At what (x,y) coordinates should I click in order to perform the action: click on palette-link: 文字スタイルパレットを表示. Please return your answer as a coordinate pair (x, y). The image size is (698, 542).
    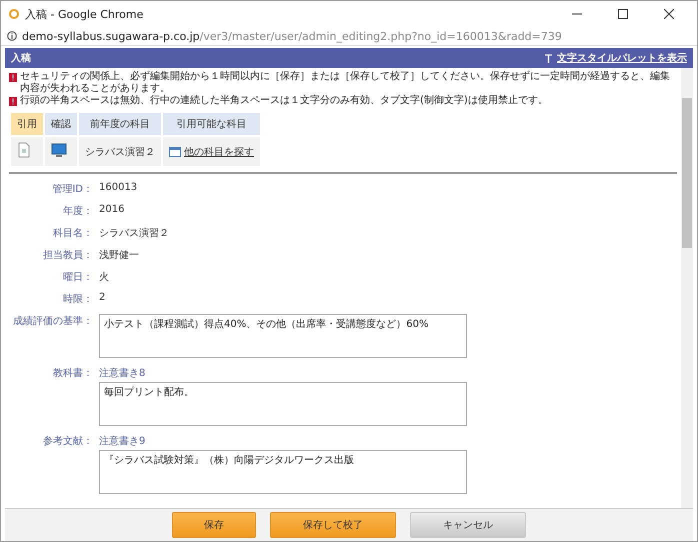
    Looking at the image, I should click on (615, 58).